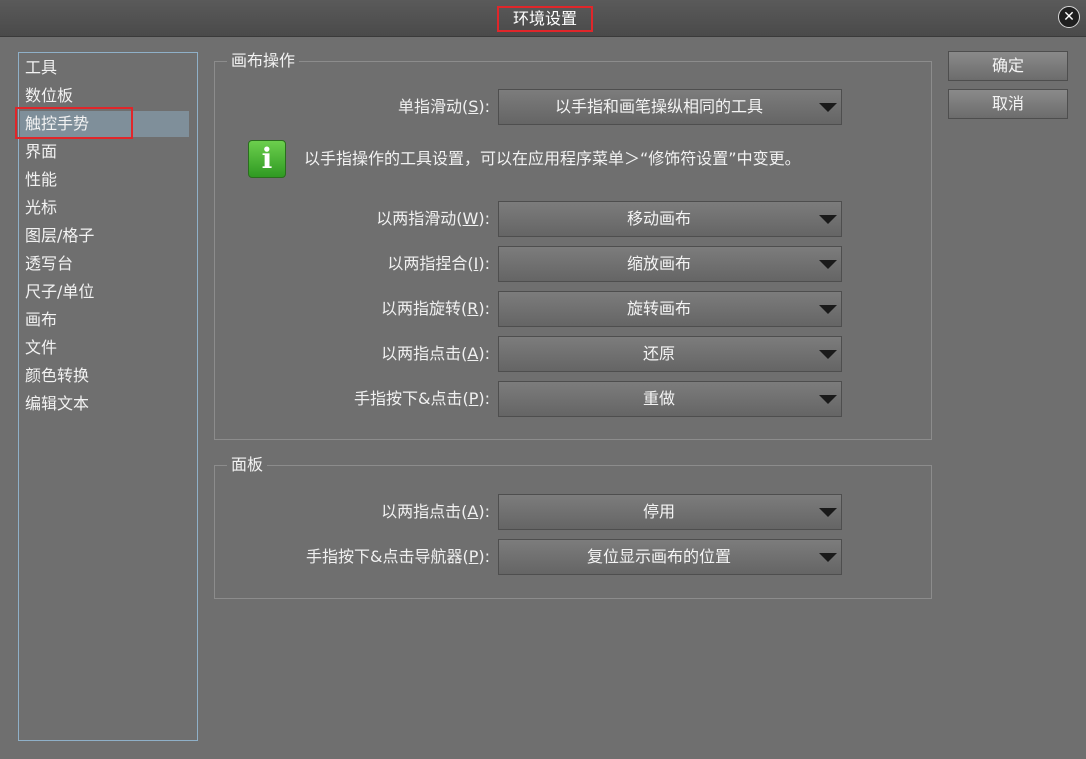 This screenshot has width=1086, height=759. Describe the element at coordinates (658, 106) in the screenshot. I see `single-swipe-value: 以手指和画笔操纵相同的工具` at that location.